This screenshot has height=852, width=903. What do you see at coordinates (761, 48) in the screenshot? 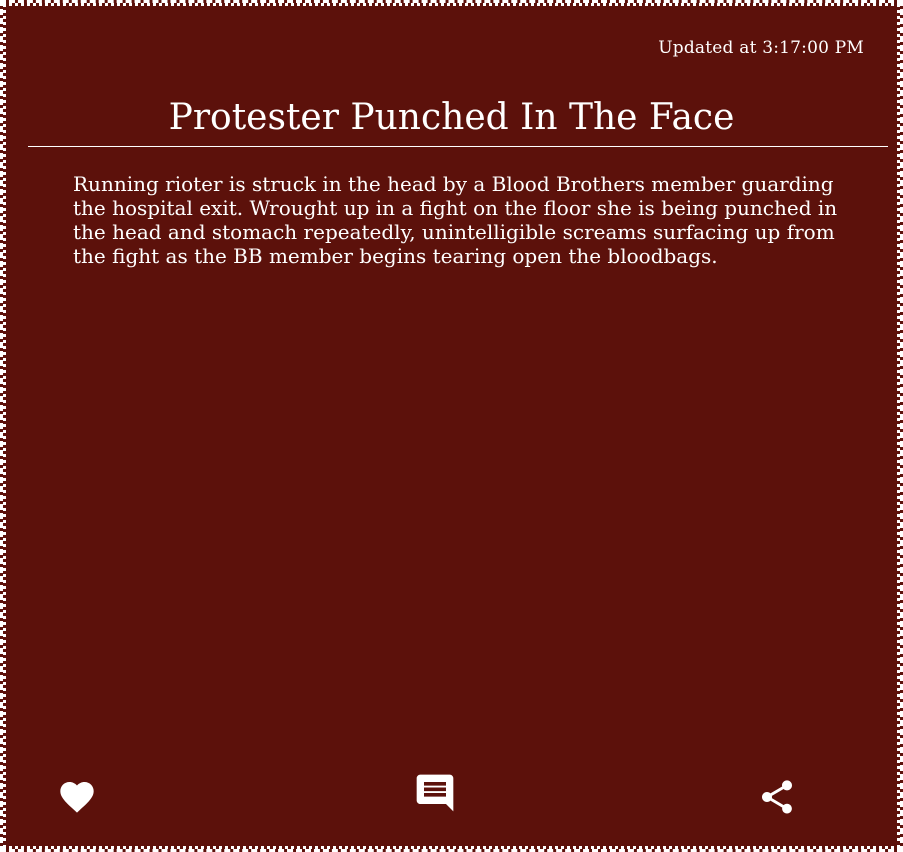
I see `updated-timestamp: Updated at 3:17:00 PM` at bounding box center [761, 48].